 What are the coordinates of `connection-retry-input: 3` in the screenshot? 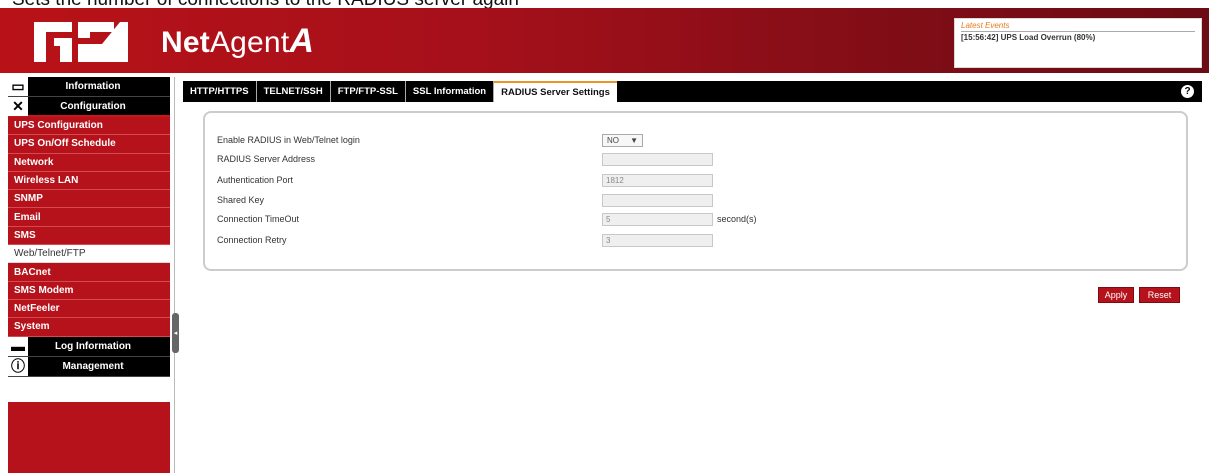 It's located at (657, 240).